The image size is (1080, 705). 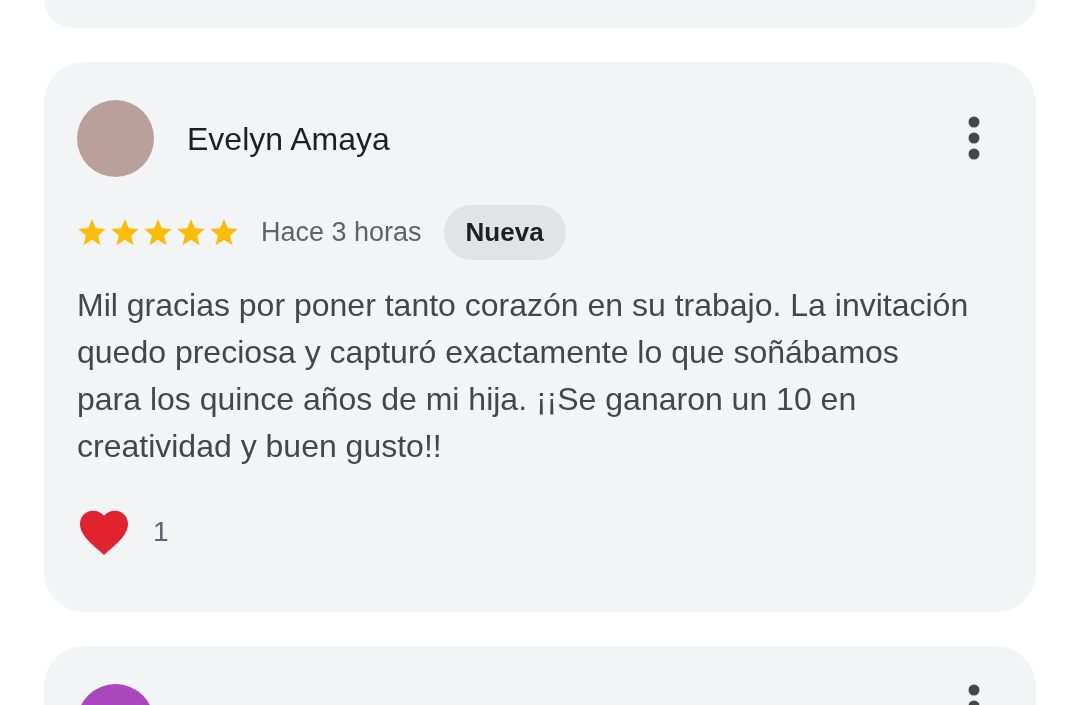 I want to click on new-badge: Nueva, so click(x=504, y=232).